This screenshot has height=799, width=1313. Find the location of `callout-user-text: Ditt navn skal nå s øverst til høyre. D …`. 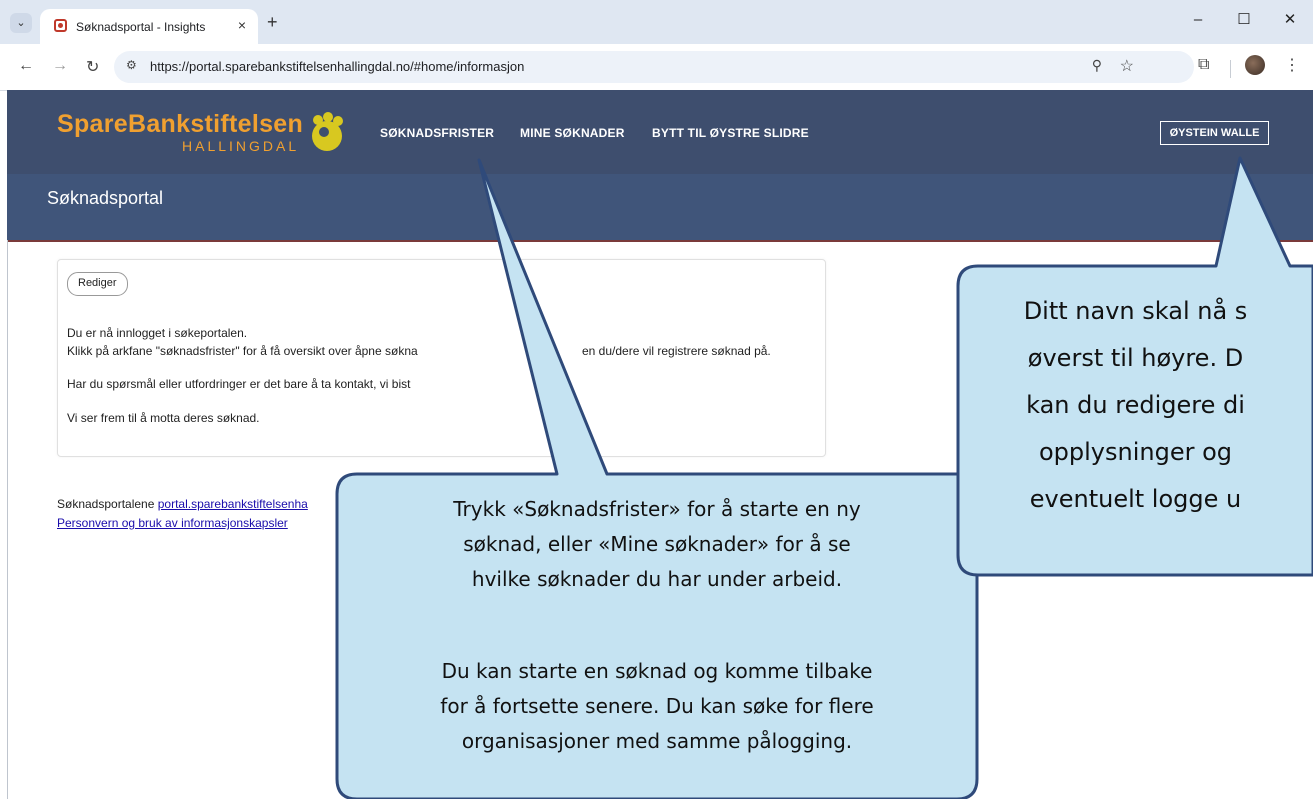

callout-user-text: Ditt navn skal nå s øverst til høyre. D … is located at coordinates (1135, 405).